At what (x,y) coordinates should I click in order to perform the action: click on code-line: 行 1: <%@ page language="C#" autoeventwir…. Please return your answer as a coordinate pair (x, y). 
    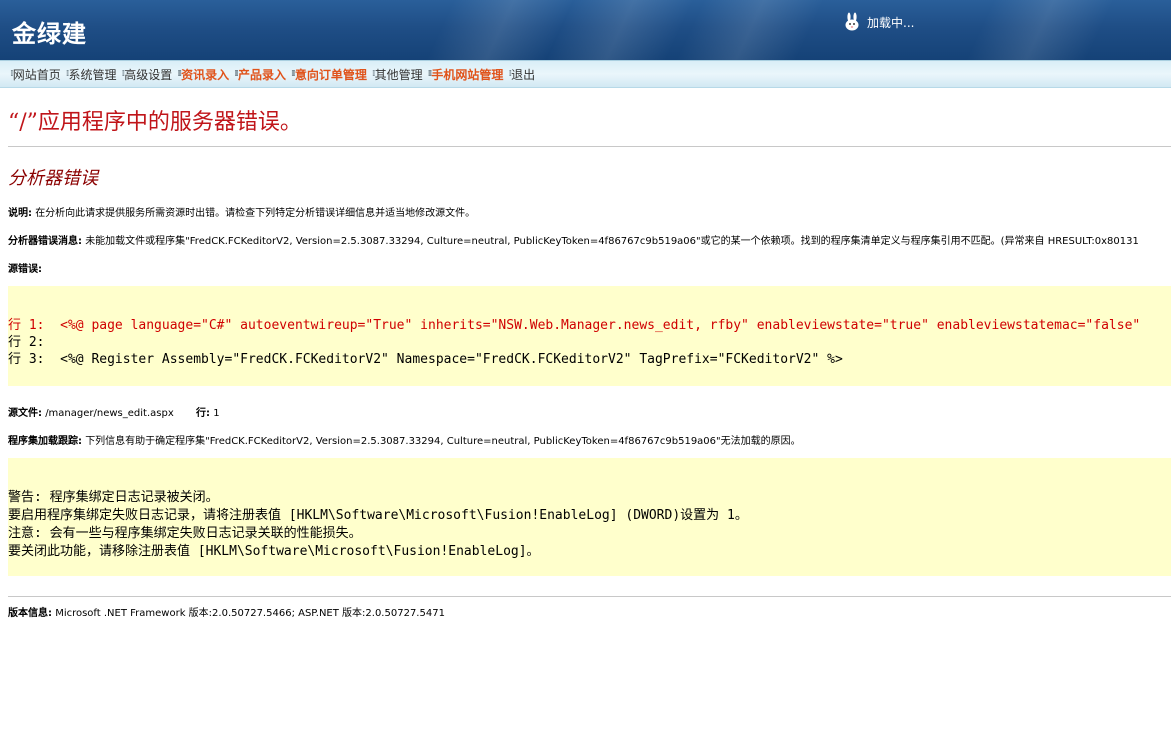
    Looking at the image, I should click on (589, 325).